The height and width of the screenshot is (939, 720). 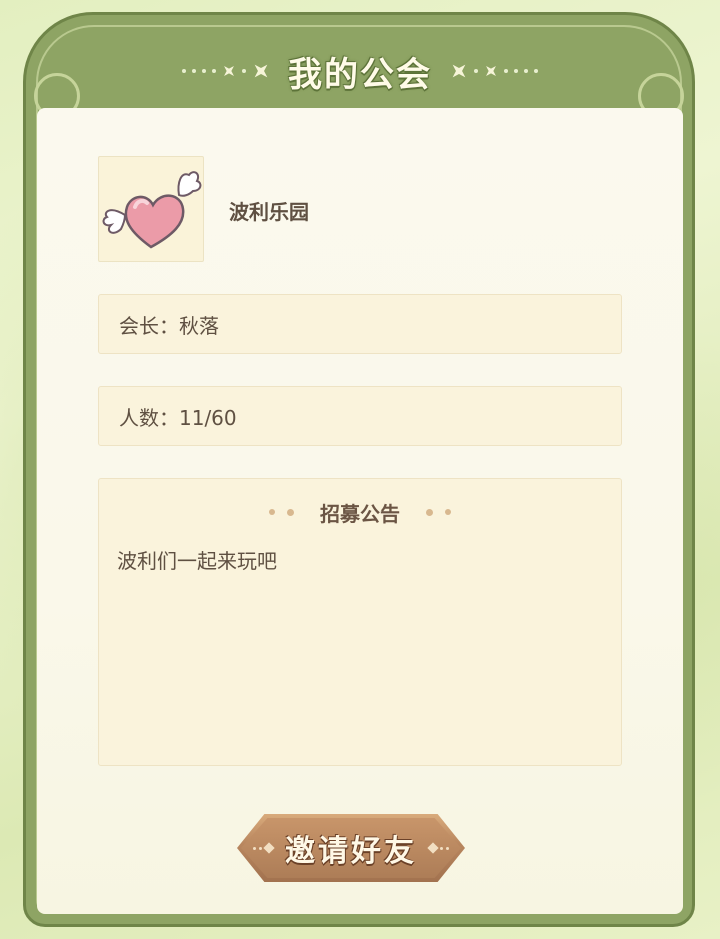 I want to click on winged-heart-icon, so click(x=152, y=210).